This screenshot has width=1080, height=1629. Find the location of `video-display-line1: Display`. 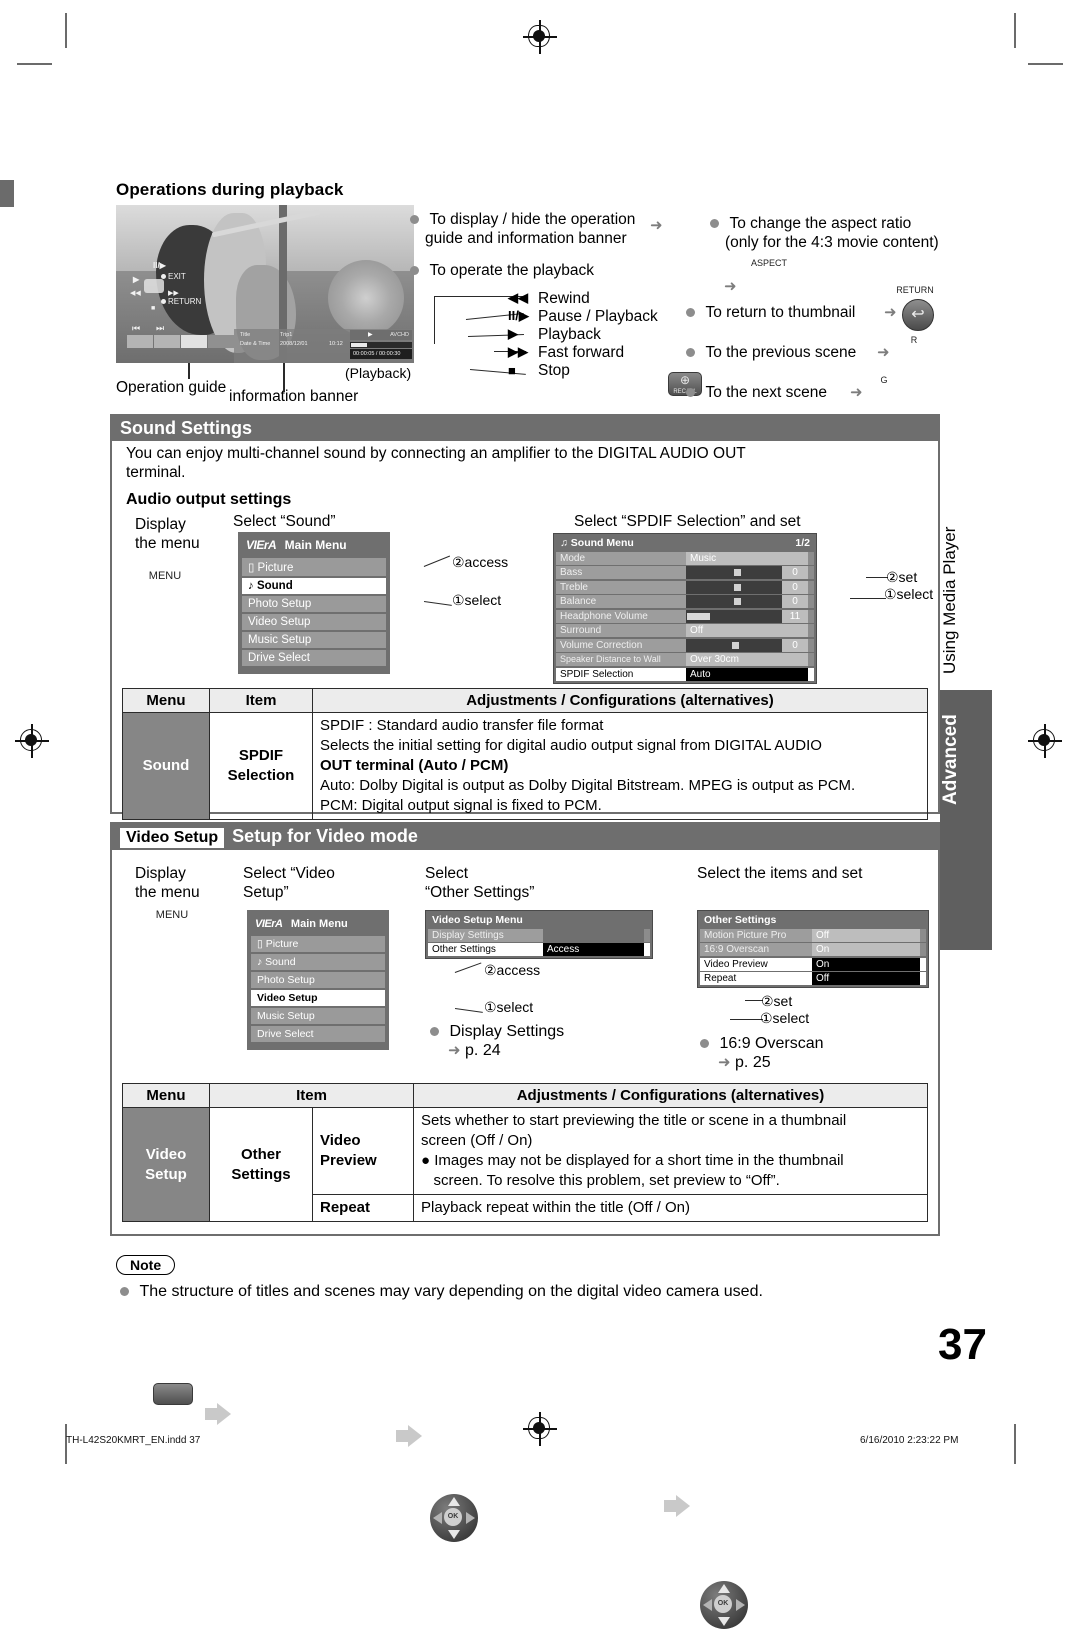

video-display-line1: Display is located at coordinates (160, 873).